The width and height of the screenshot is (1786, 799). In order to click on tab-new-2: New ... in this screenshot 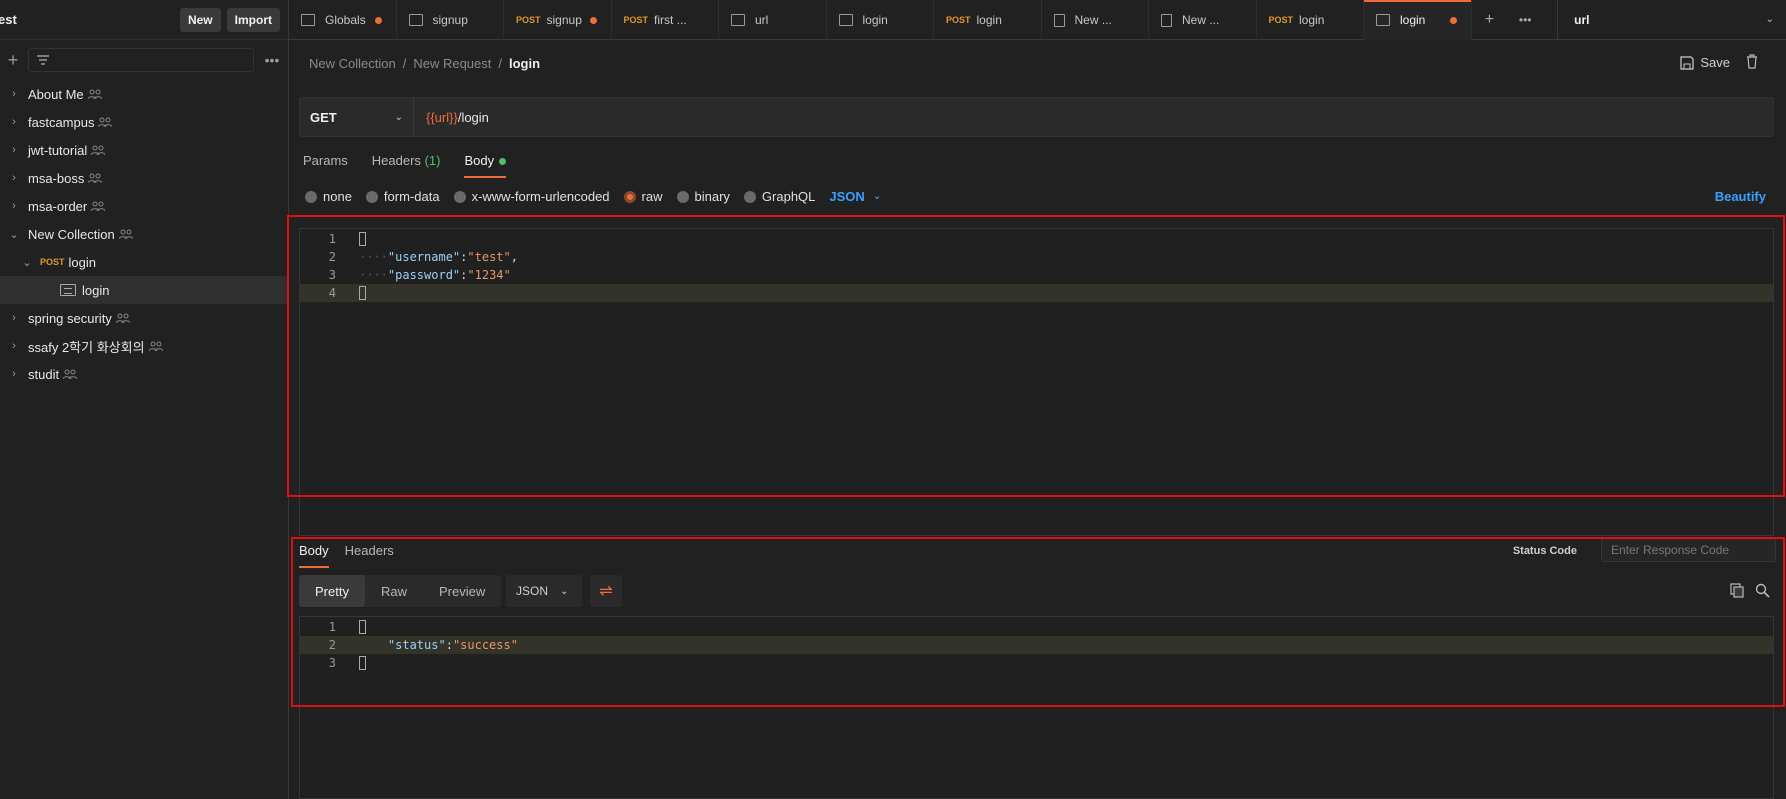, I will do `click(1203, 20)`.